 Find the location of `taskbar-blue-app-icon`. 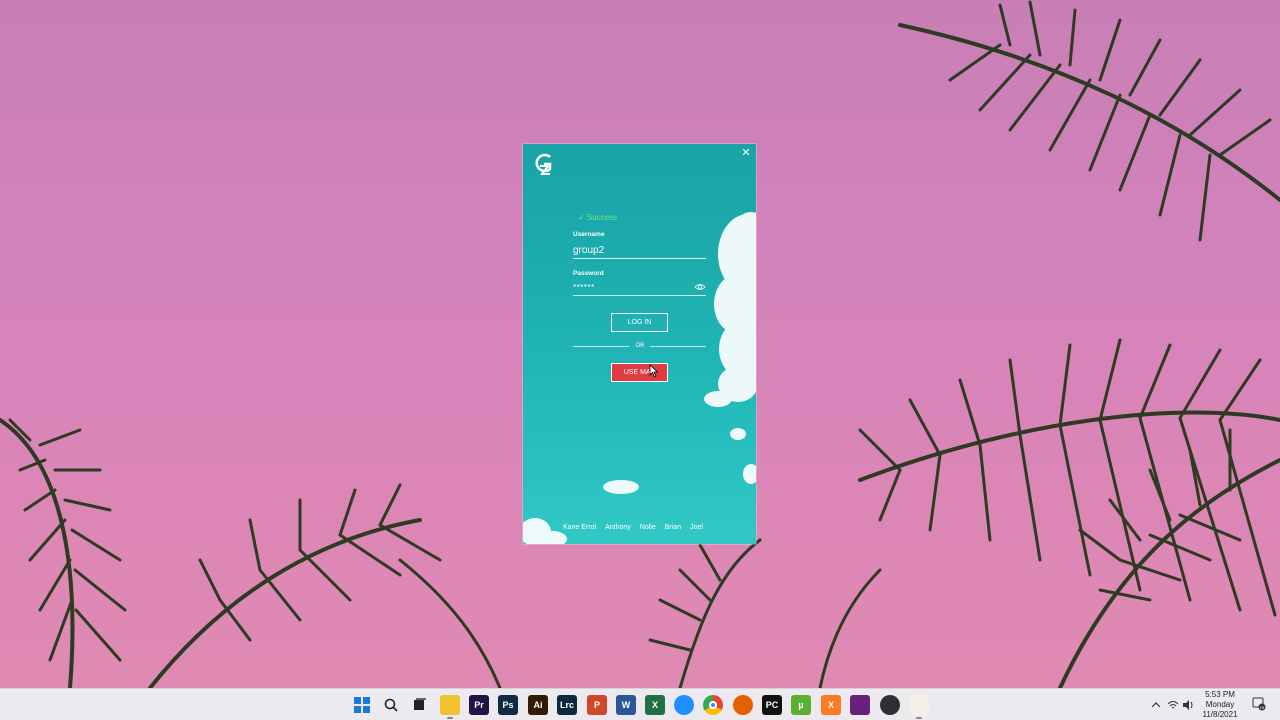

taskbar-blue-app-icon is located at coordinates (684, 705).